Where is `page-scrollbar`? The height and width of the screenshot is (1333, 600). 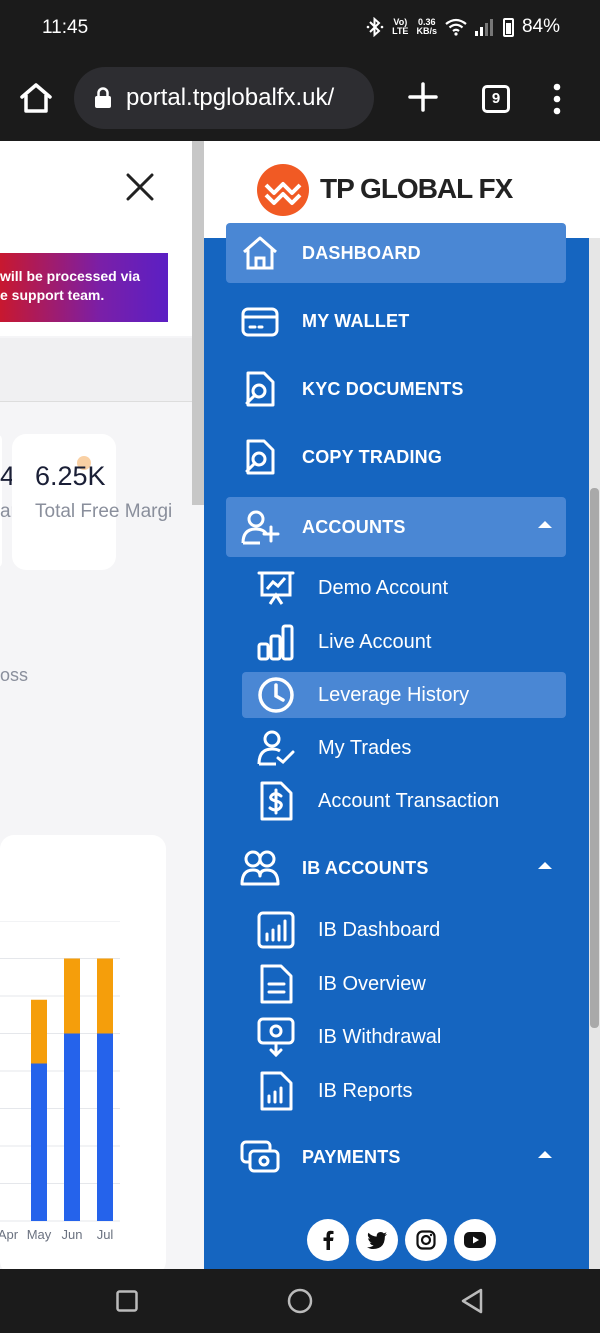 page-scrollbar is located at coordinates (198, 323).